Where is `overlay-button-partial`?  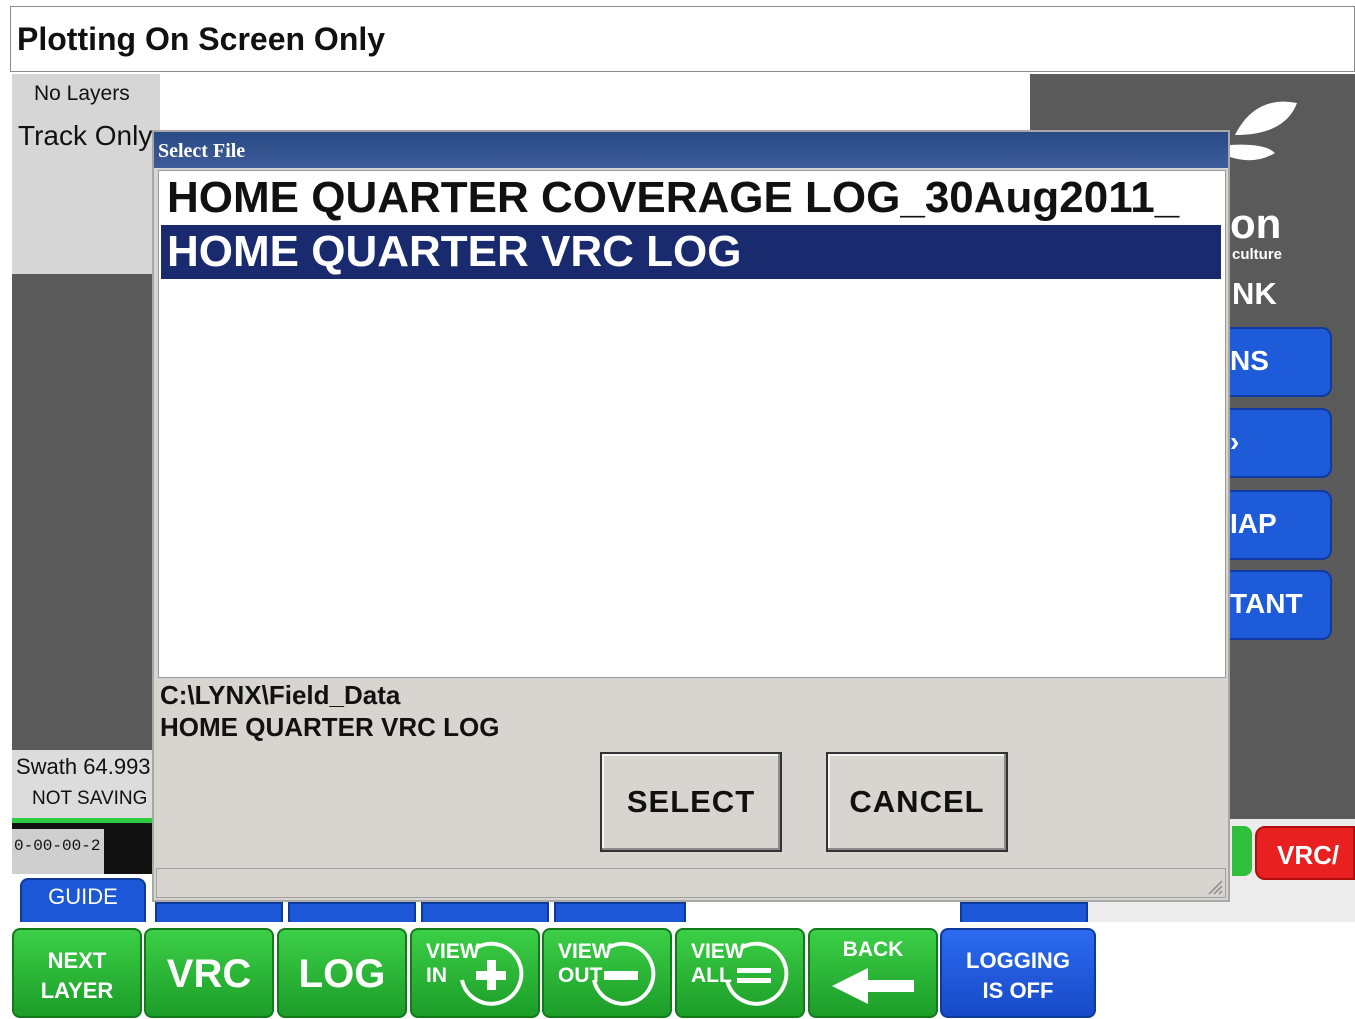
overlay-button-partial is located at coordinates (620, 913).